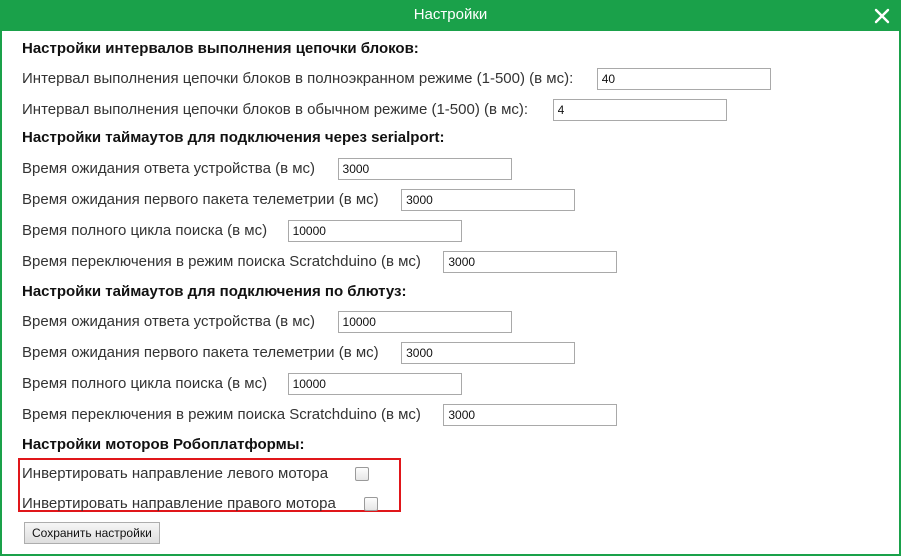  What do you see at coordinates (145, 383) in the screenshot?
I see `bt-search-cycle-label: Время полного цикла поиска (в мс)` at bounding box center [145, 383].